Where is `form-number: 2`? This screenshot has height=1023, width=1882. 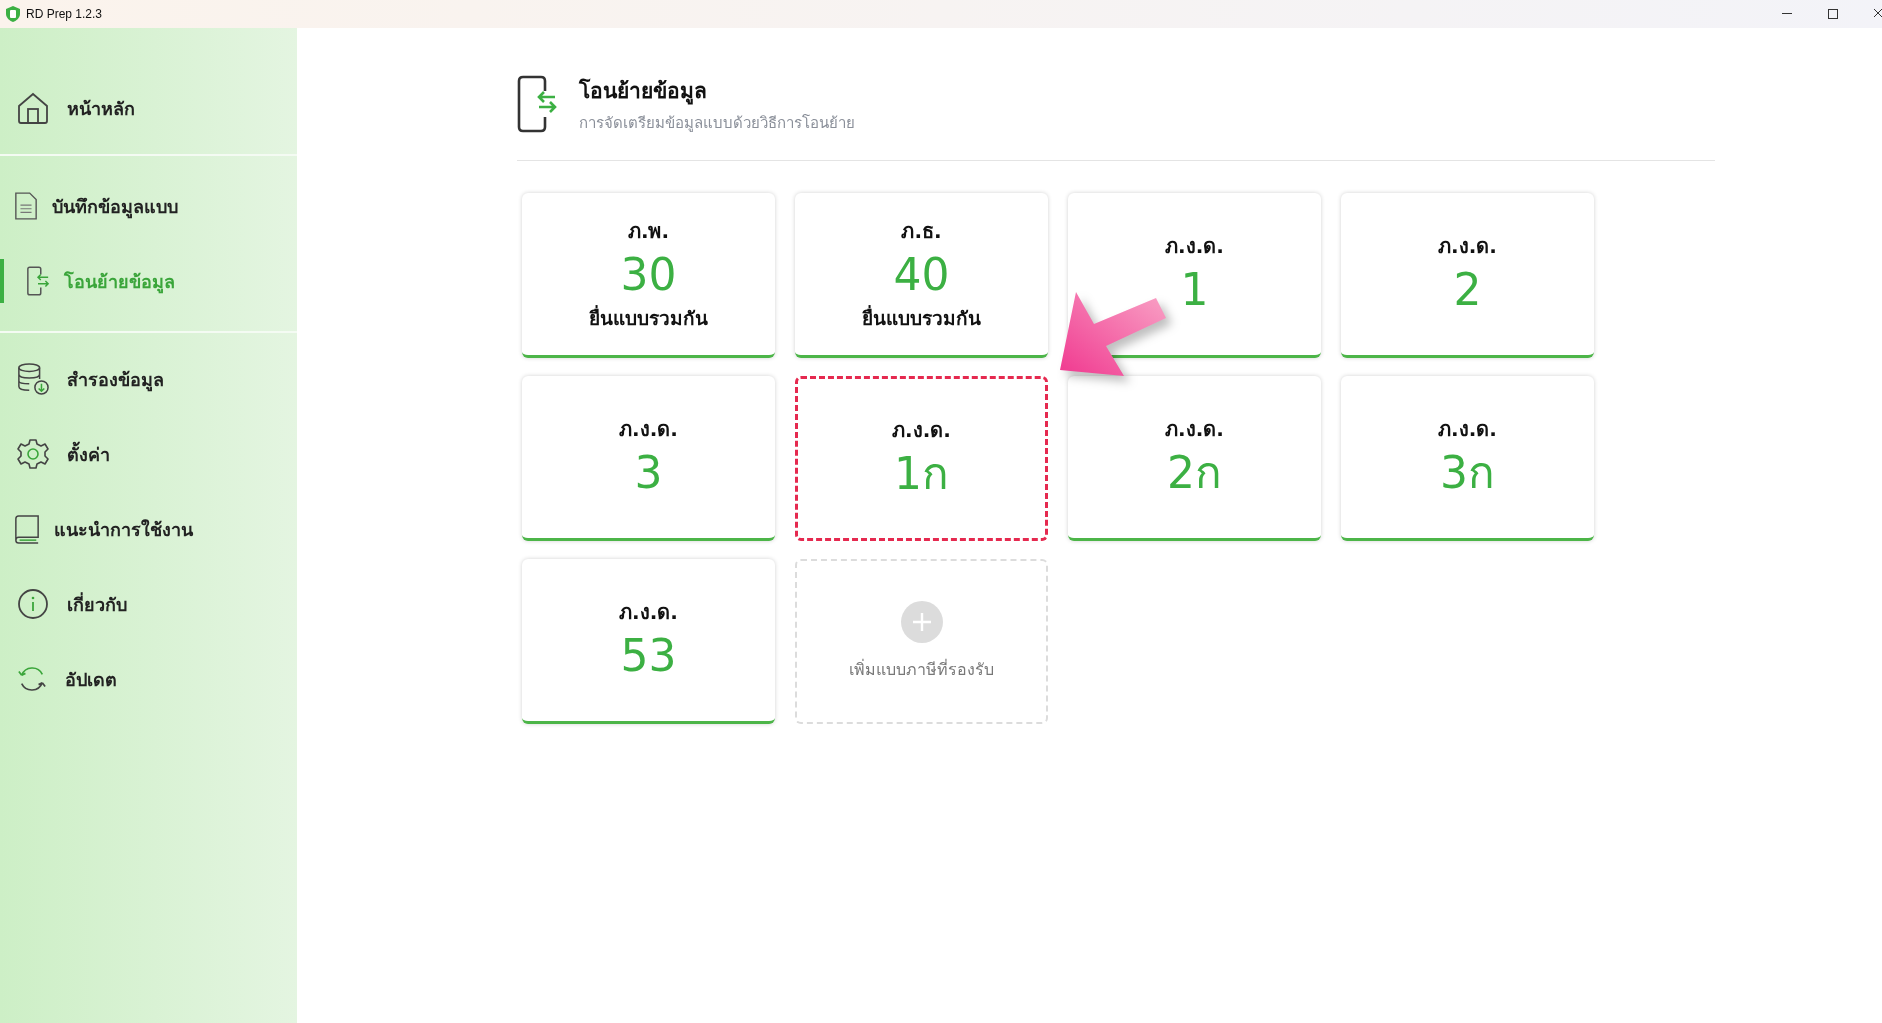
form-number: 2 is located at coordinates (1467, 290).